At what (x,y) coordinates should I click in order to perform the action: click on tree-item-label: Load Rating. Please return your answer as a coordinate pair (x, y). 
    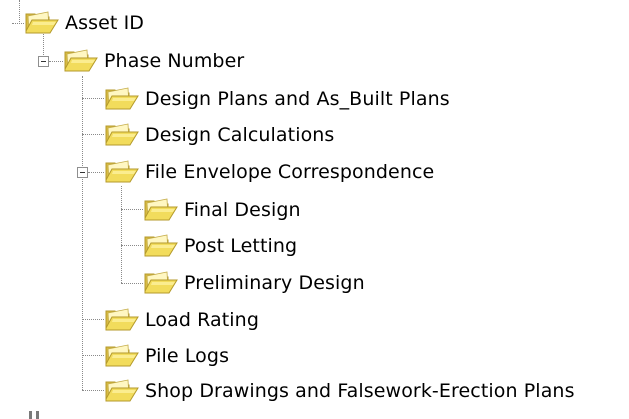
    Looking at the image, I should click on (202, 320).